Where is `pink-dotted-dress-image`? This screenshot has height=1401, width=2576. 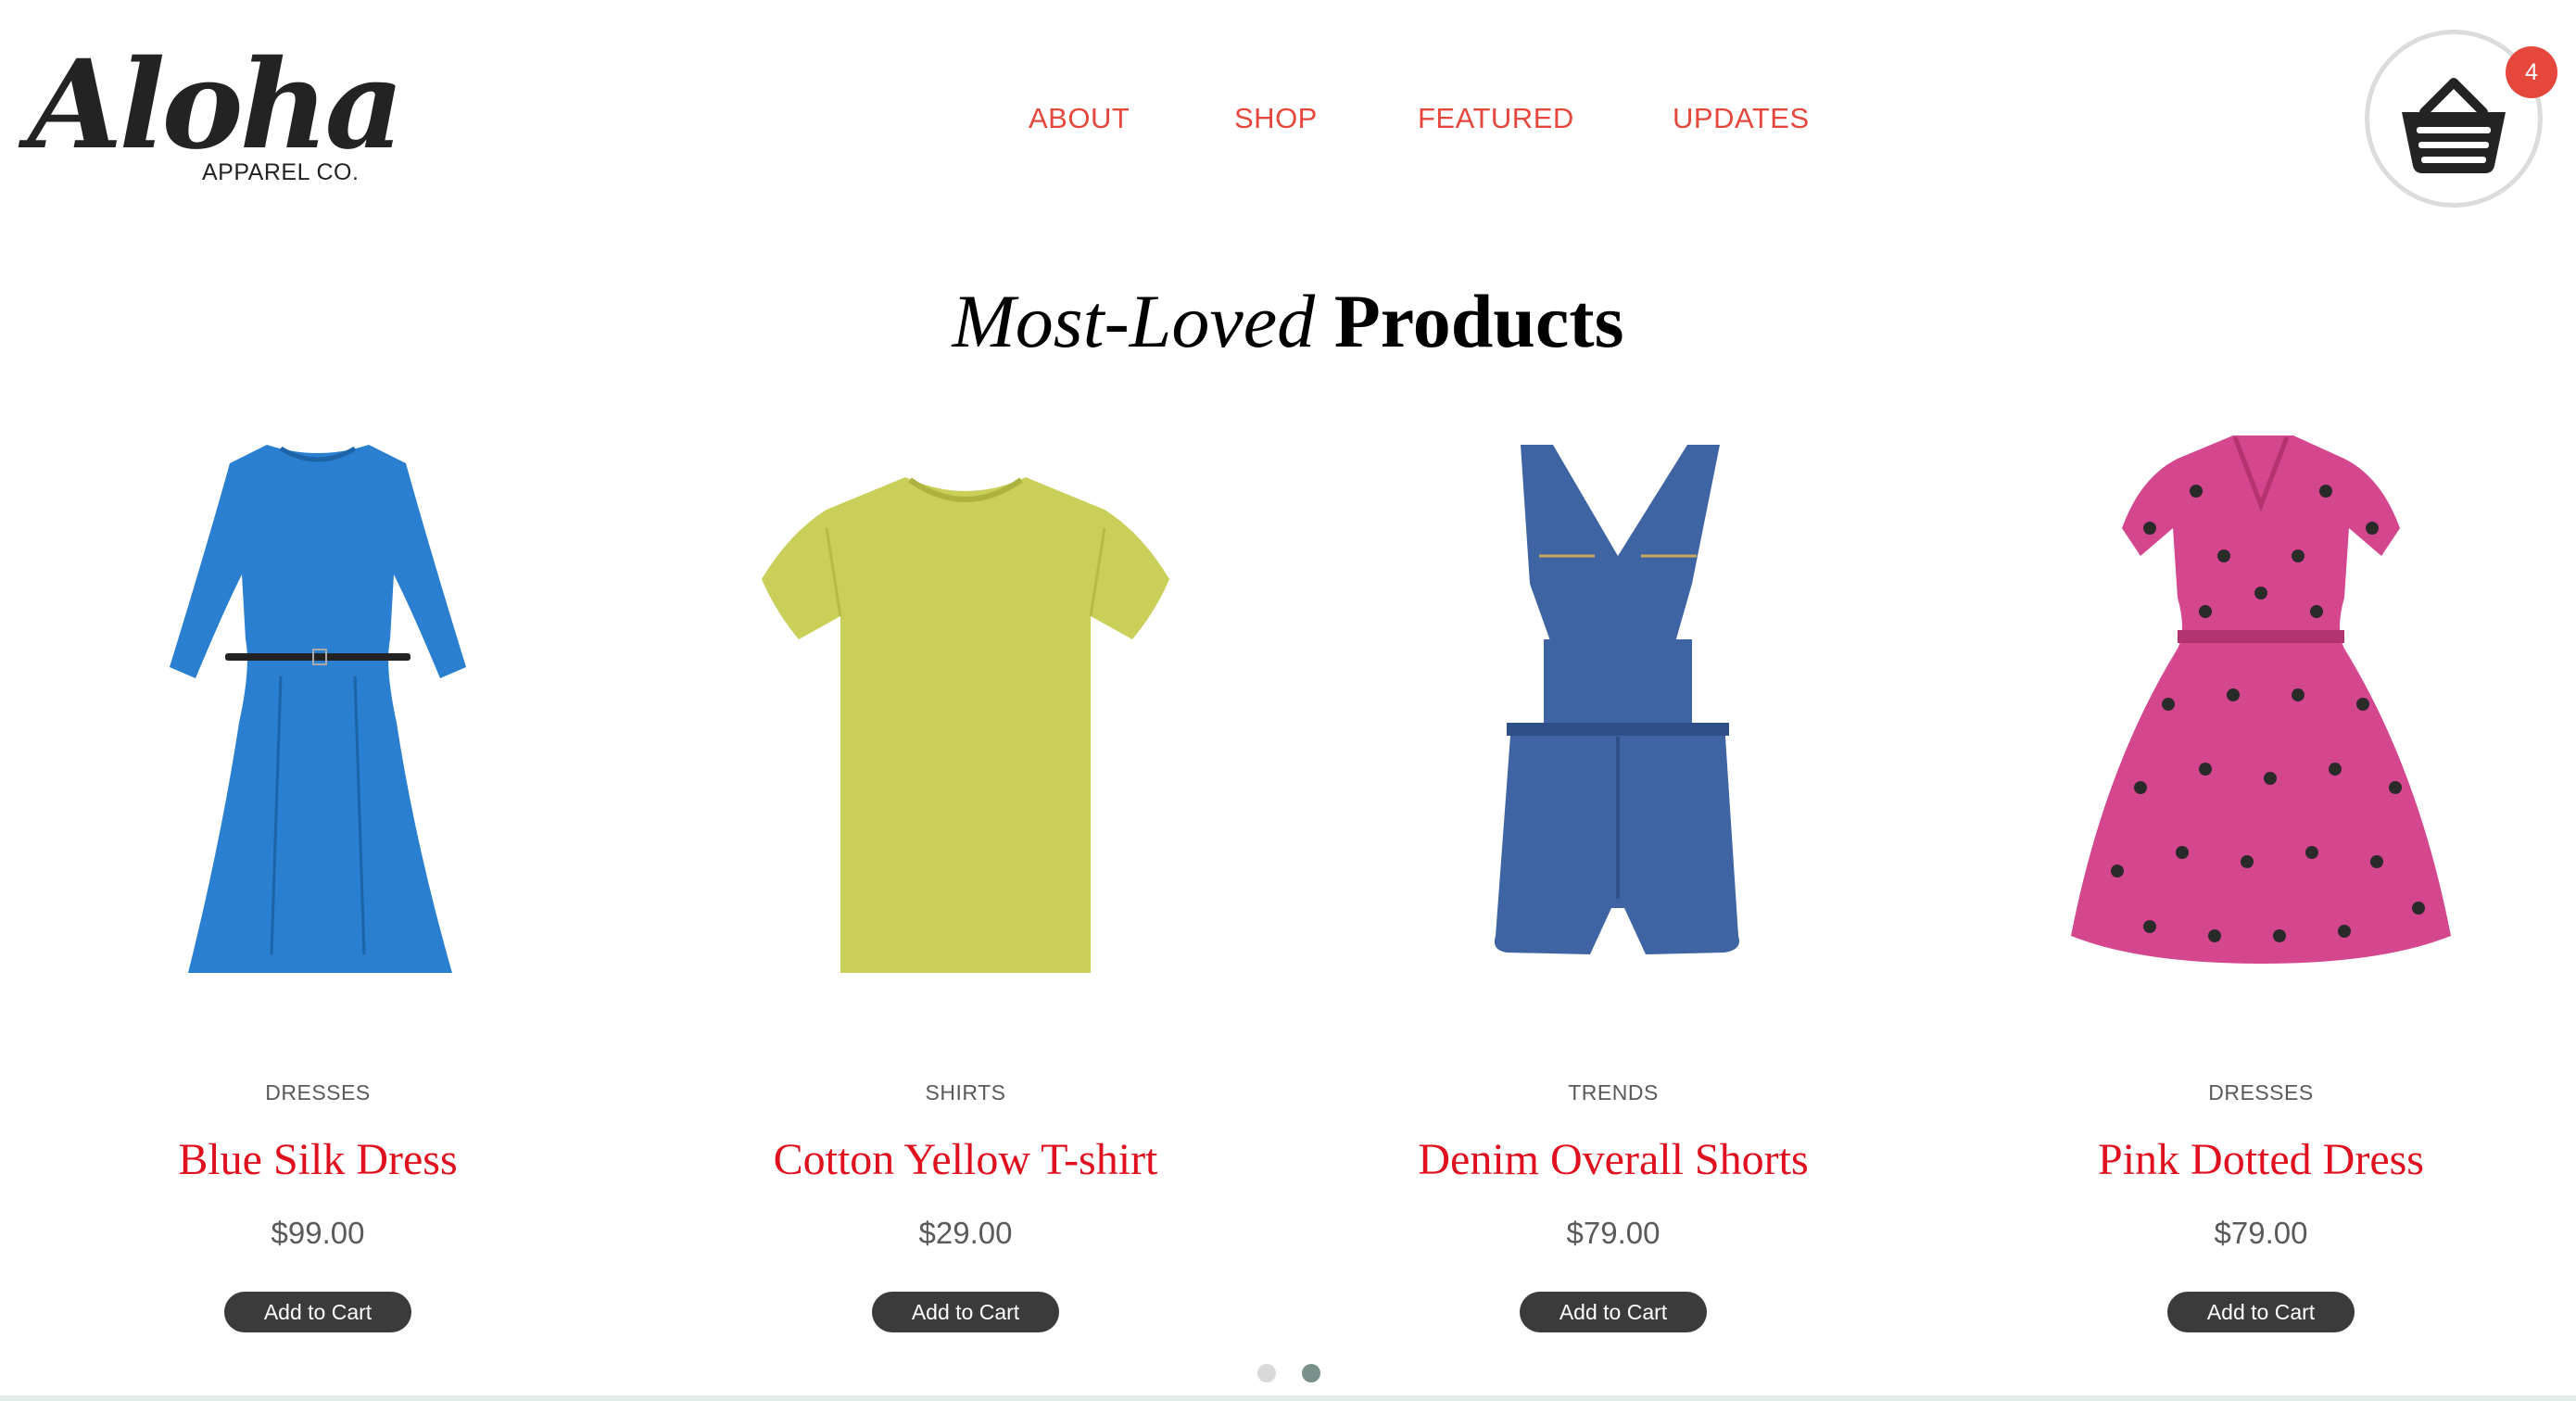
pink-dotted-dress-image is located at coordinates (2261, 713).